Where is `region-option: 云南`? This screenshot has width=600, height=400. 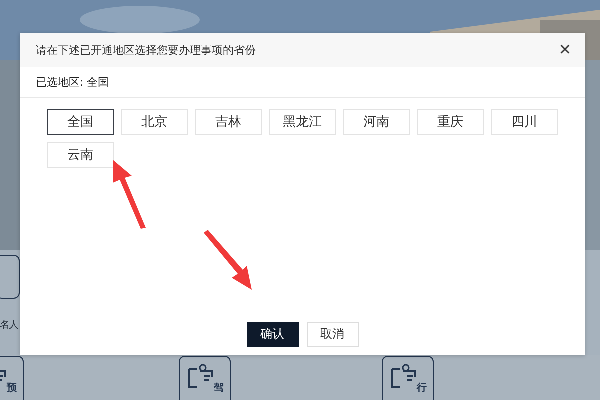 region-option: 云南 is located at coordinates (80, 155).